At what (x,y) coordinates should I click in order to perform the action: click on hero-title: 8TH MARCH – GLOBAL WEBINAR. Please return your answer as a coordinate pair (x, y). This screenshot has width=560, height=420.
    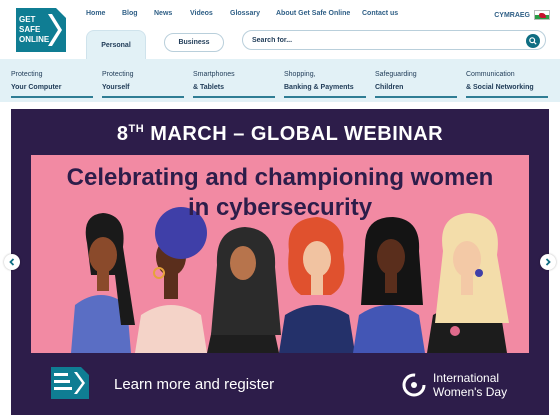
    Looking at the image, I should click on (280, 134).